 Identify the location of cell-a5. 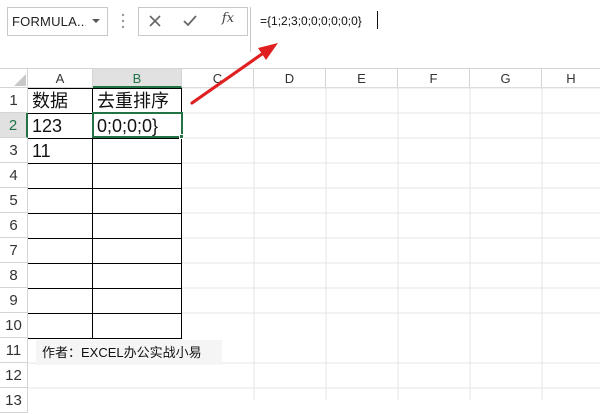
(60, 201).